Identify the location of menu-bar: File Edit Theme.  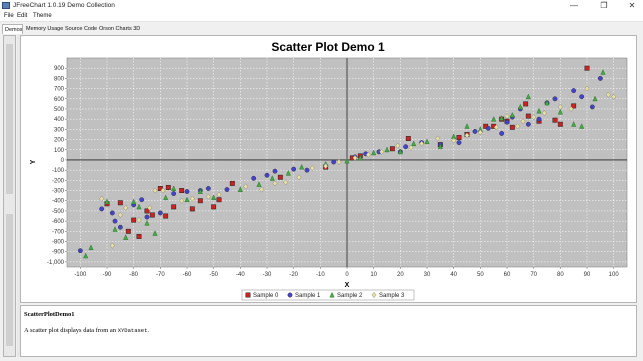
(321, 16).